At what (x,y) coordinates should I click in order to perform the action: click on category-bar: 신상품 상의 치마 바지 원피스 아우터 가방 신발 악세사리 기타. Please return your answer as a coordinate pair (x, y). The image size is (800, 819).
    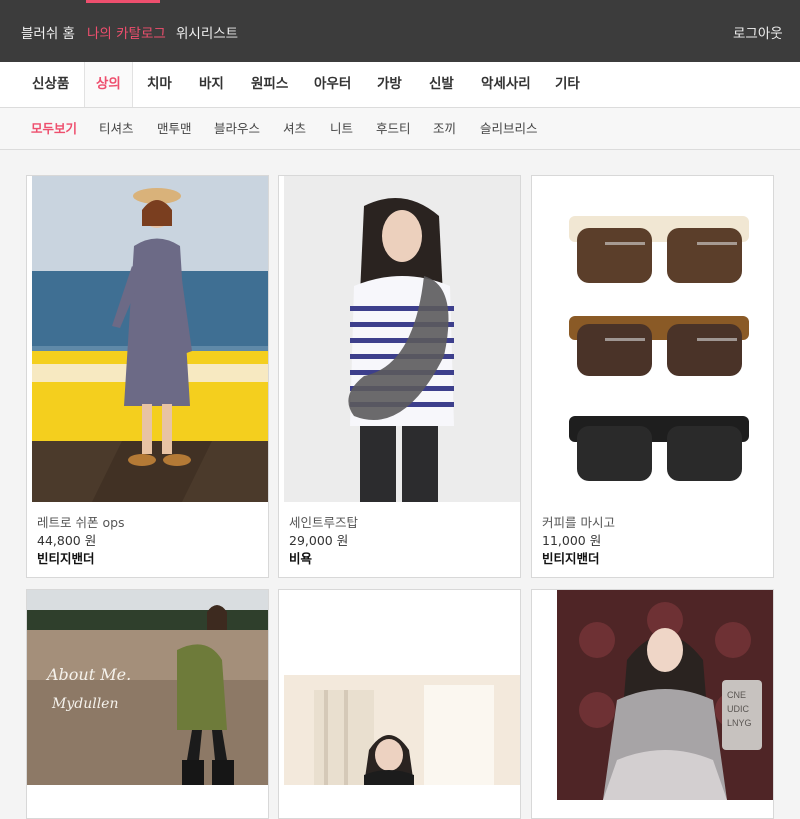
    Looking at the image, I should click on (400, 85).